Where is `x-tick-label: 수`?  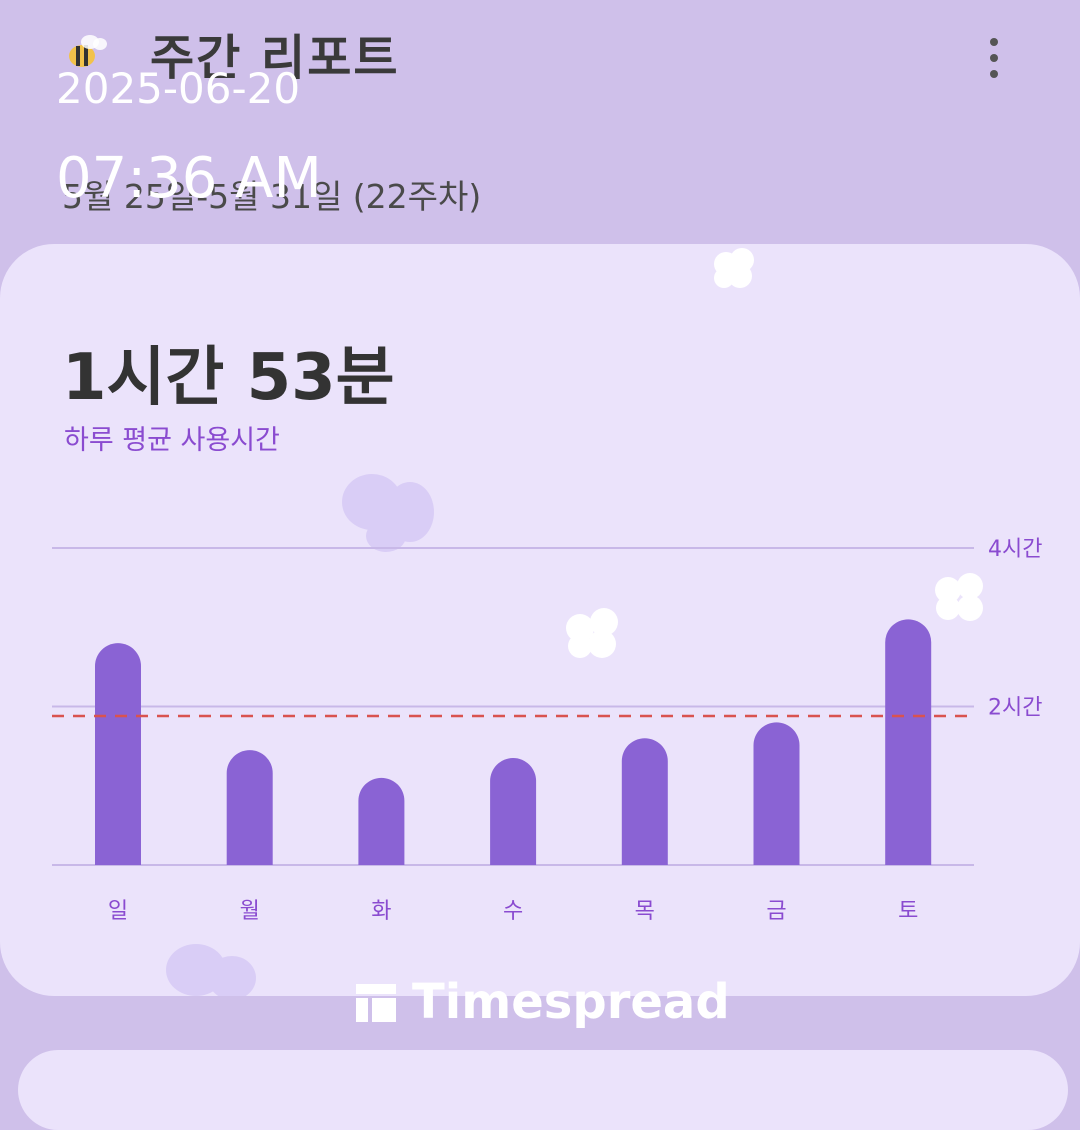 x-tick-label: 수 is located at coordinates (513, 911).